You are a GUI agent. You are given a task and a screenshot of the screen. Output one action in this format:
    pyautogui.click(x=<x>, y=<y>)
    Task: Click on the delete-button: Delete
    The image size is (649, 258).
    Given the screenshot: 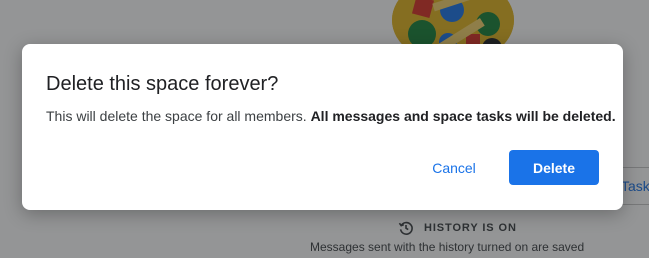 What is the action you would take?
    pyautogui.click(x=554, y=167)
    